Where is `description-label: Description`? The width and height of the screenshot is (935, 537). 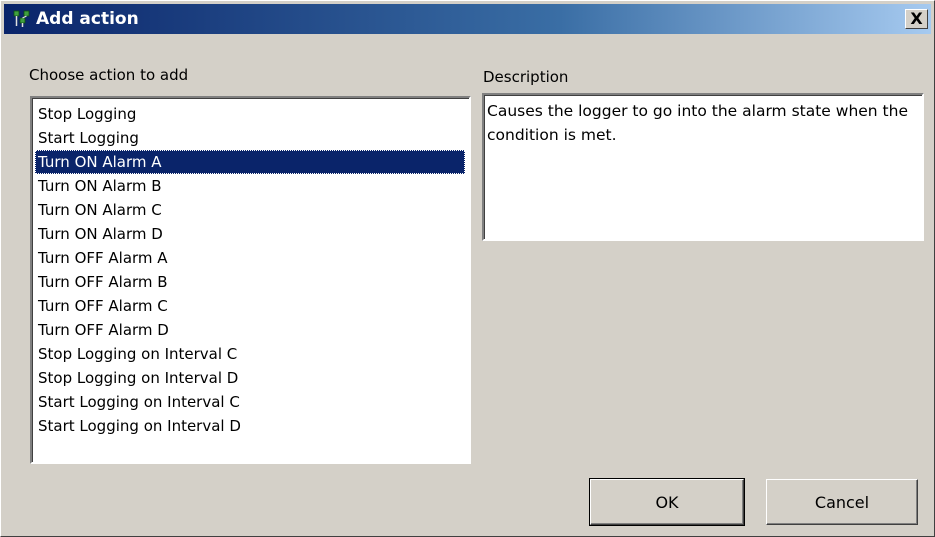 description-label: Description is located at coordinates (526, 77).